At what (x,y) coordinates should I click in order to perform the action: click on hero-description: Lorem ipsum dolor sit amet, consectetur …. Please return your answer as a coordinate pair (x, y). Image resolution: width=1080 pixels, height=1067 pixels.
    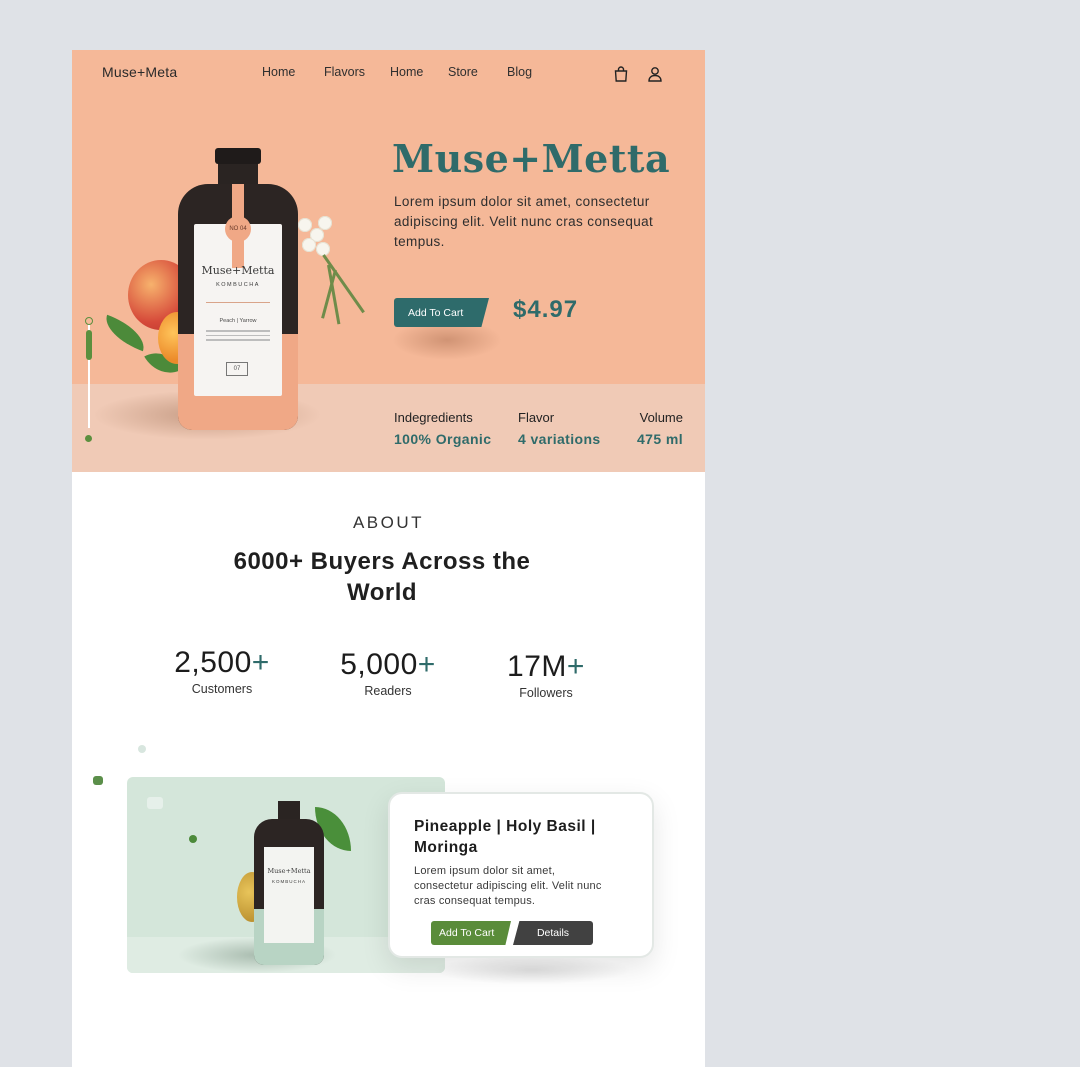
    Looking at the image, I should click on (524, 221).